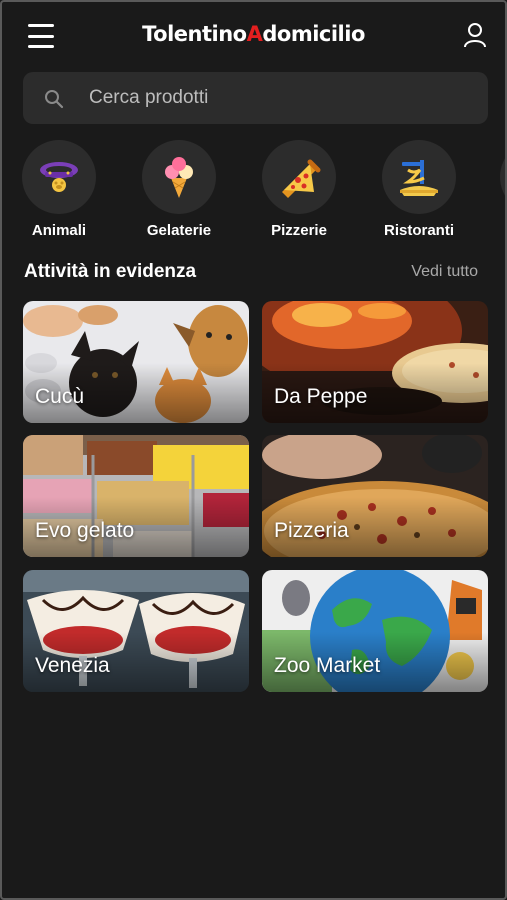 The width and height of the screenshot is (507, 900). Describe the element at coordinates (311, 530) in the screenshot. I see `business-name: Pizzeria` at that location.